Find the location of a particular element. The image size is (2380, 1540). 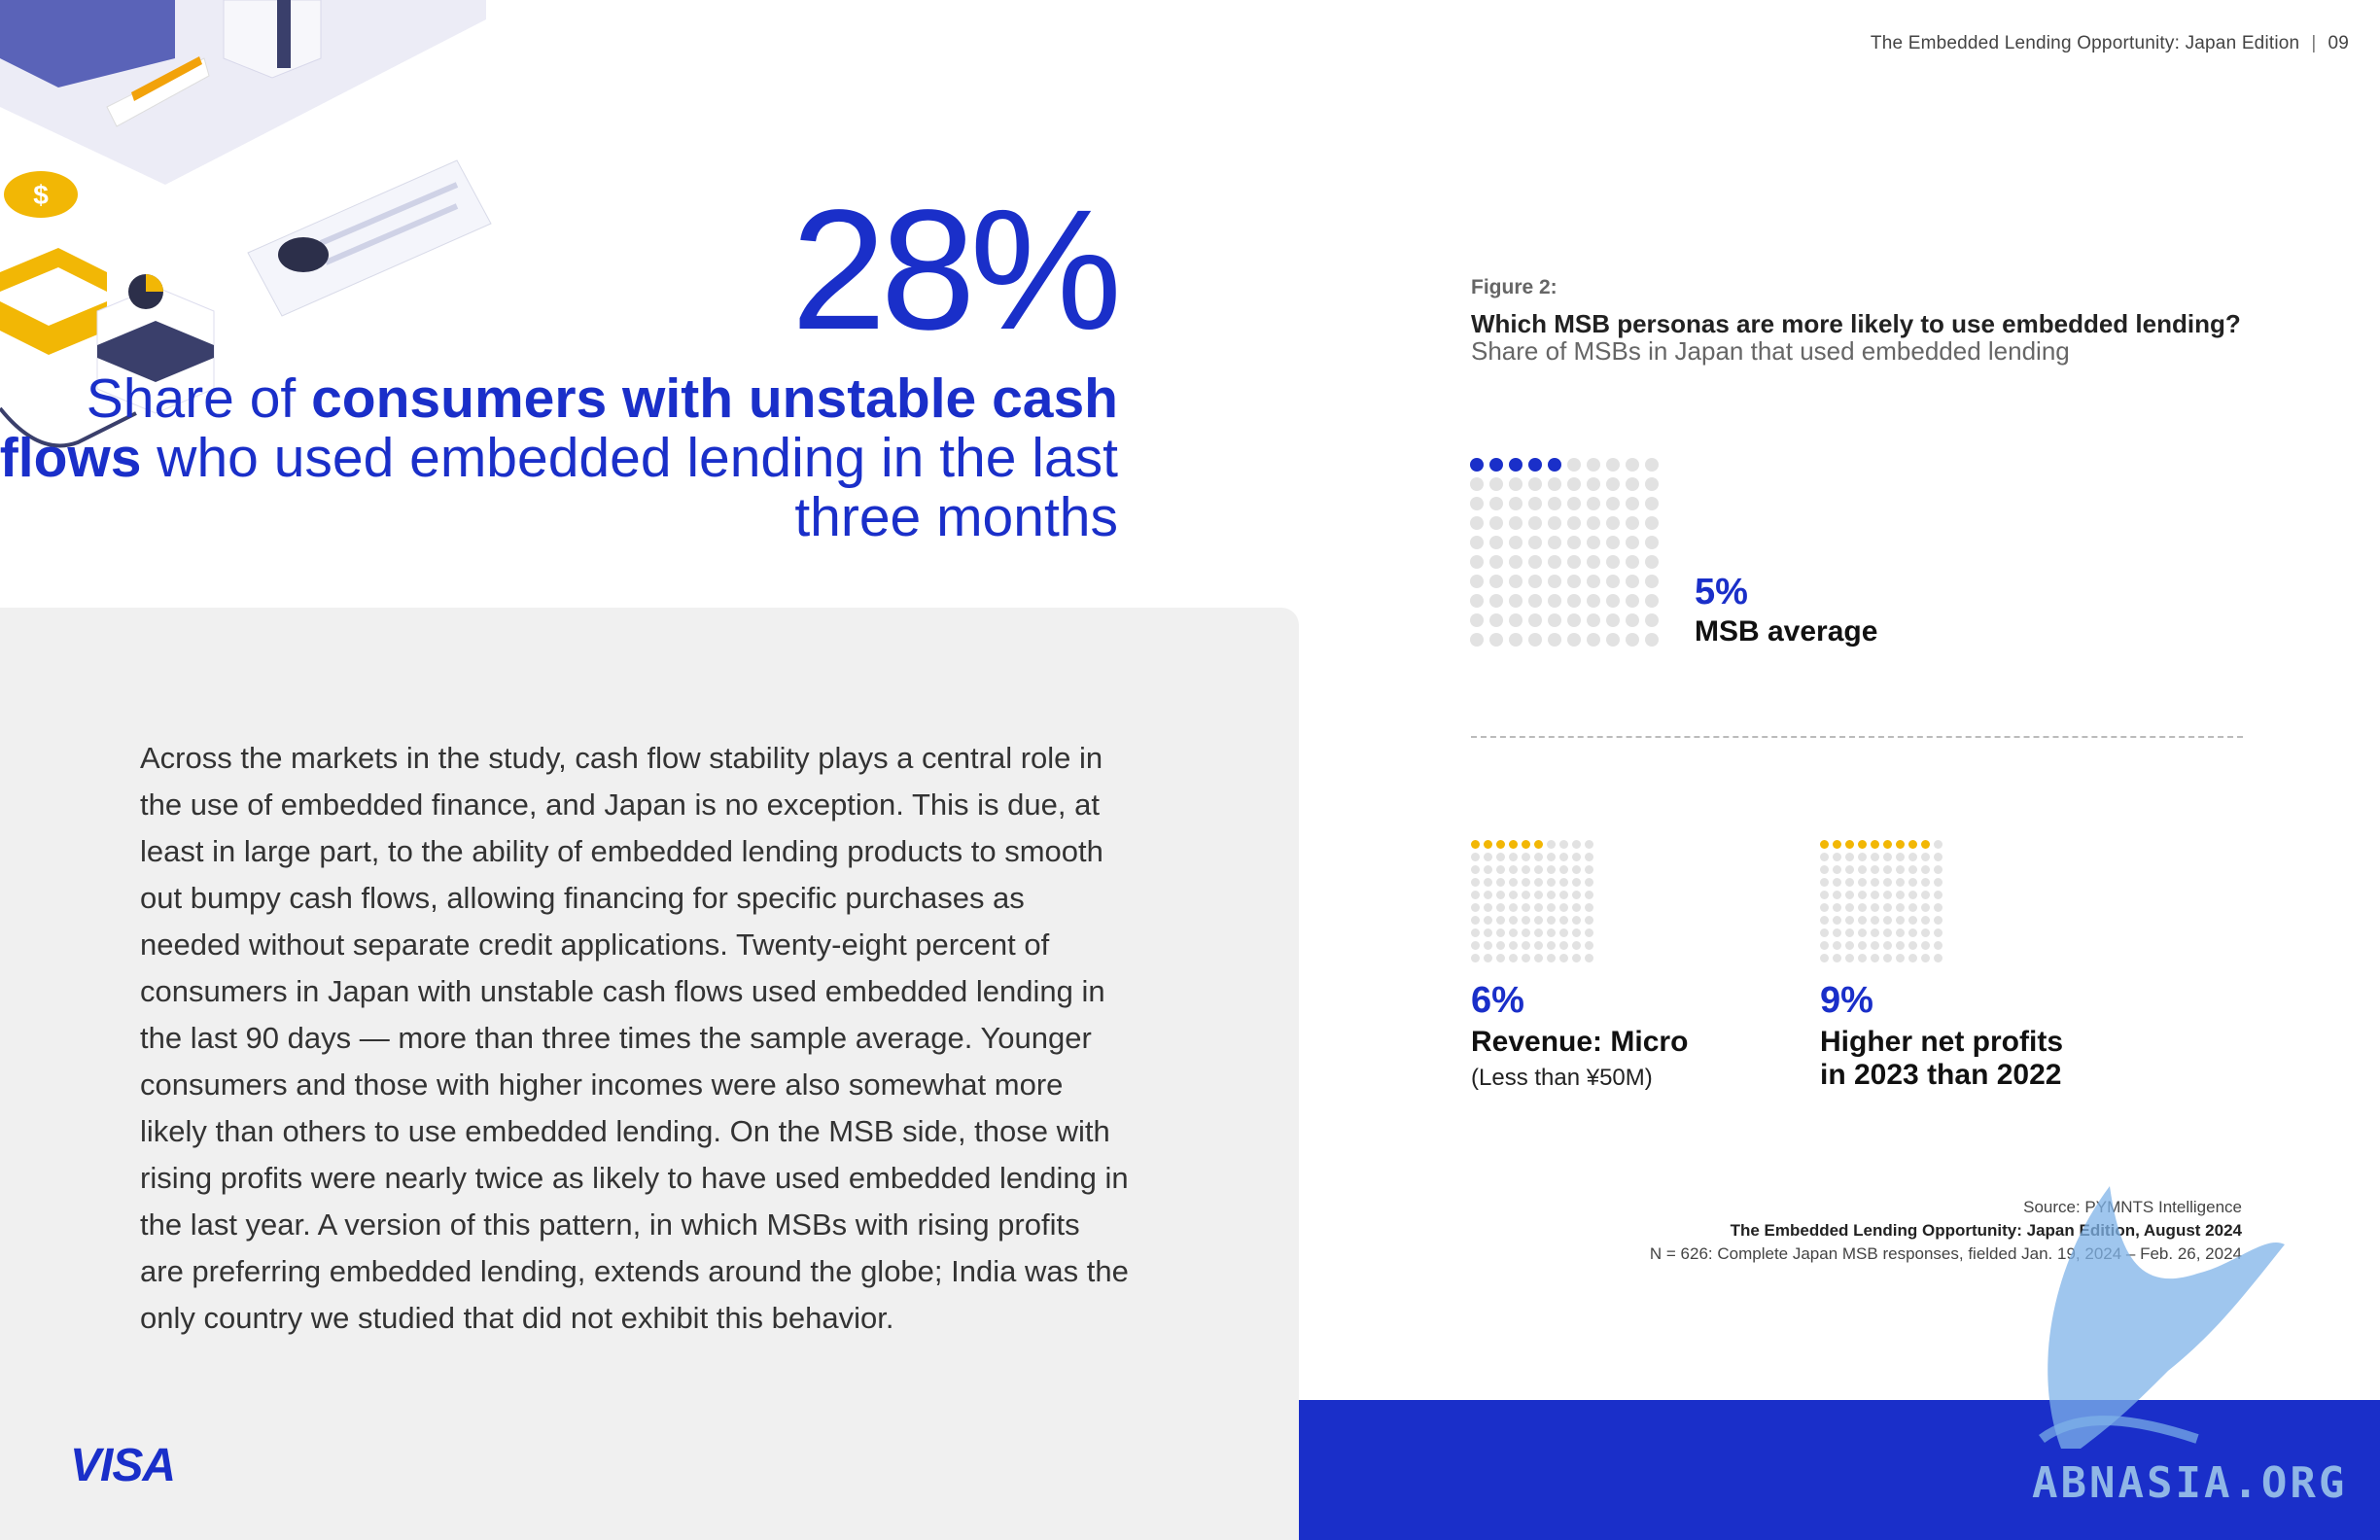

watermark-text: ABNASIA.ORG is located at coordinates (2190, 1483).